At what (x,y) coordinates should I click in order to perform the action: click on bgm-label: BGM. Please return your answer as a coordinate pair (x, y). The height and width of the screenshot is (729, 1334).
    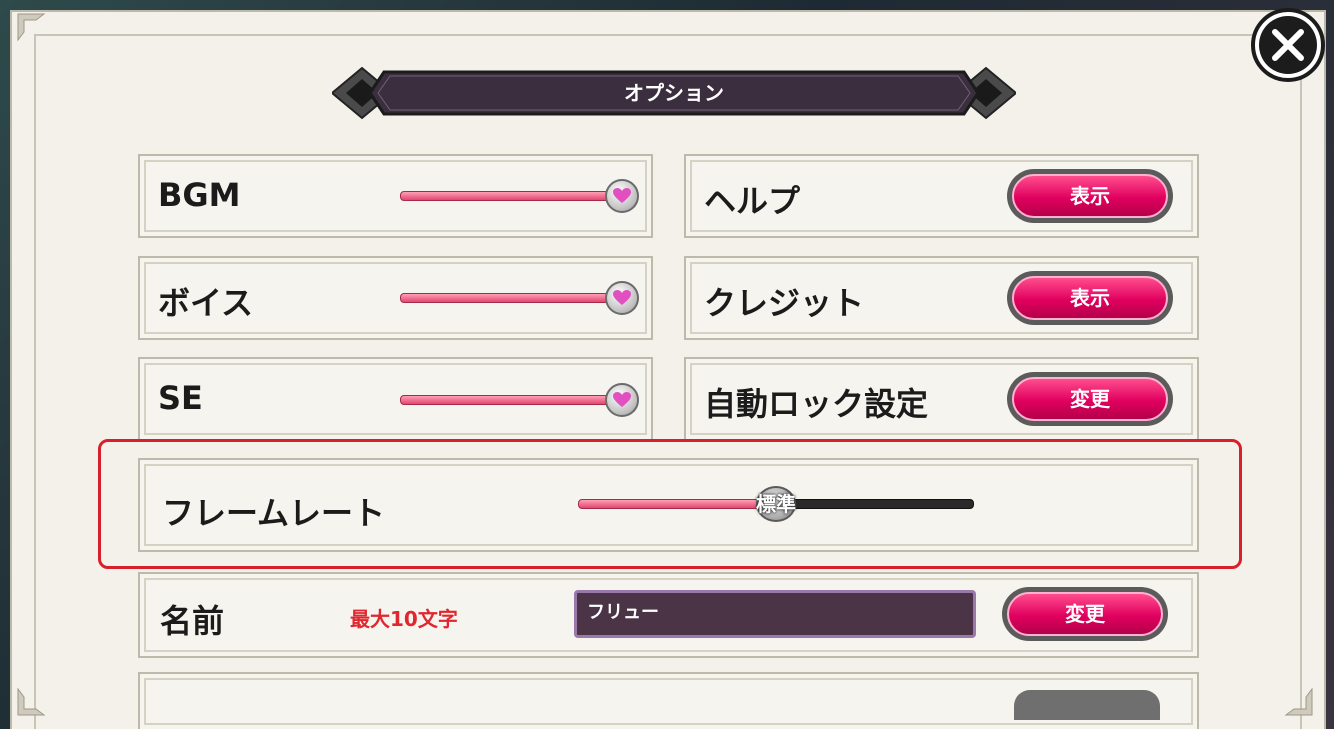
    Looking at the image, I should click on (199, 195).